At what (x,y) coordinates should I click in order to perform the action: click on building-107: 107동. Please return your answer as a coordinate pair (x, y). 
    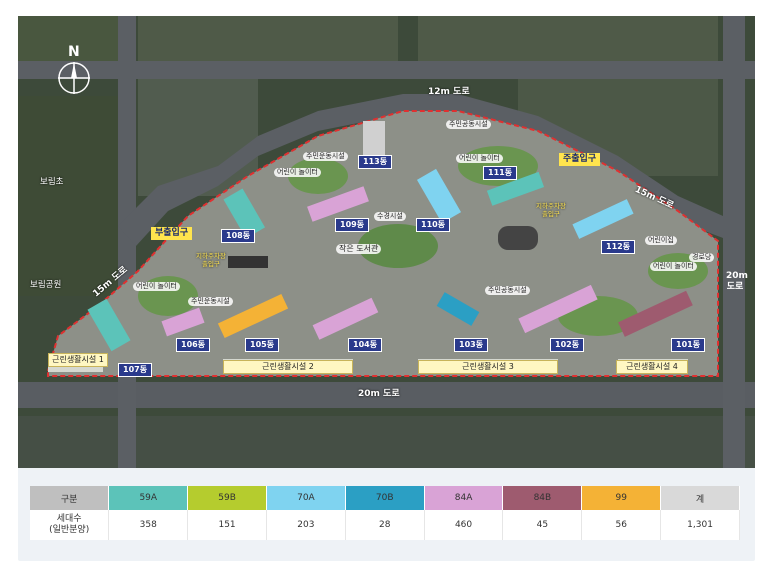
    Looking at the image, I should click on (135, 370).